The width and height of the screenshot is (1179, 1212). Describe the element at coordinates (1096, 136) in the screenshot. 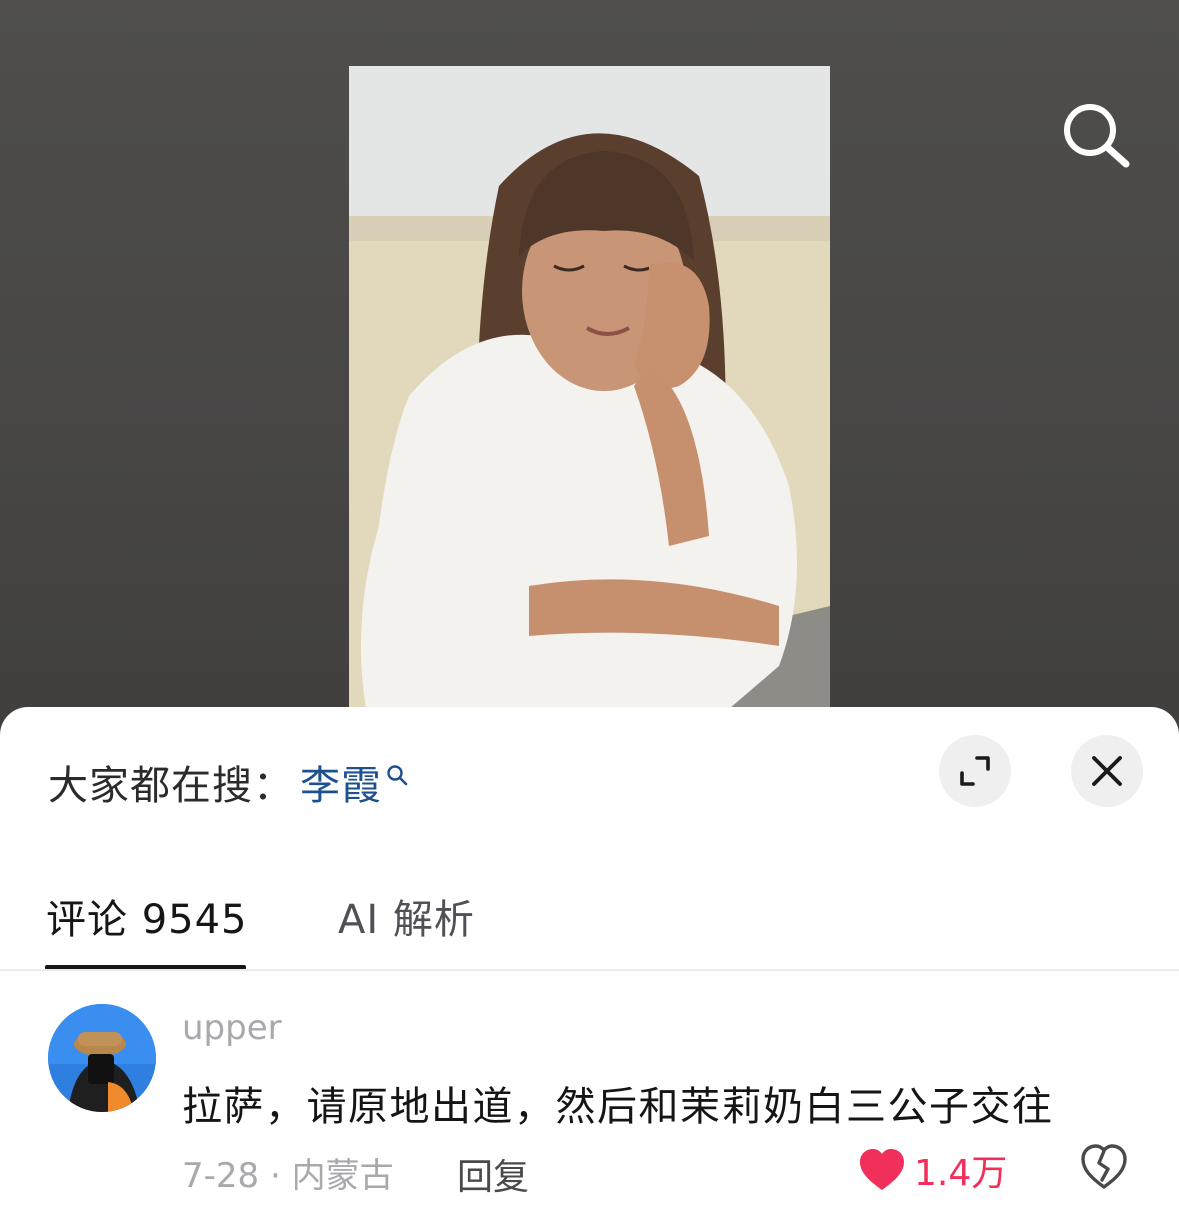

I see `search-icon` at that location.